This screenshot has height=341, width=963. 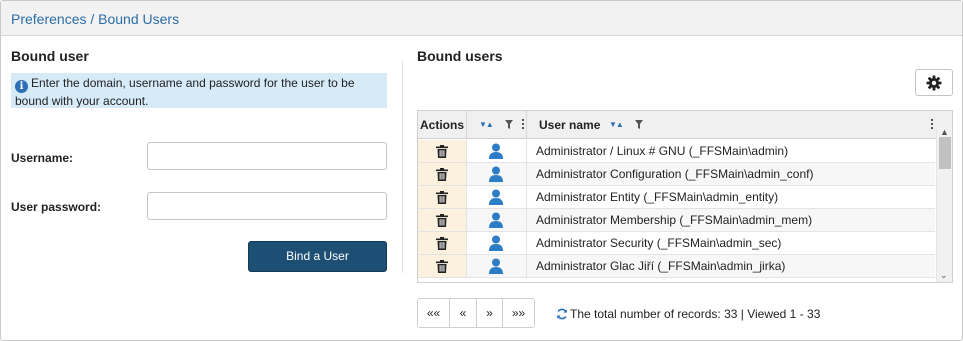 What do you see at coordinates (42, 158) in the screenshot?
I see `username-label: Username:` at bounding box center [42, 158].